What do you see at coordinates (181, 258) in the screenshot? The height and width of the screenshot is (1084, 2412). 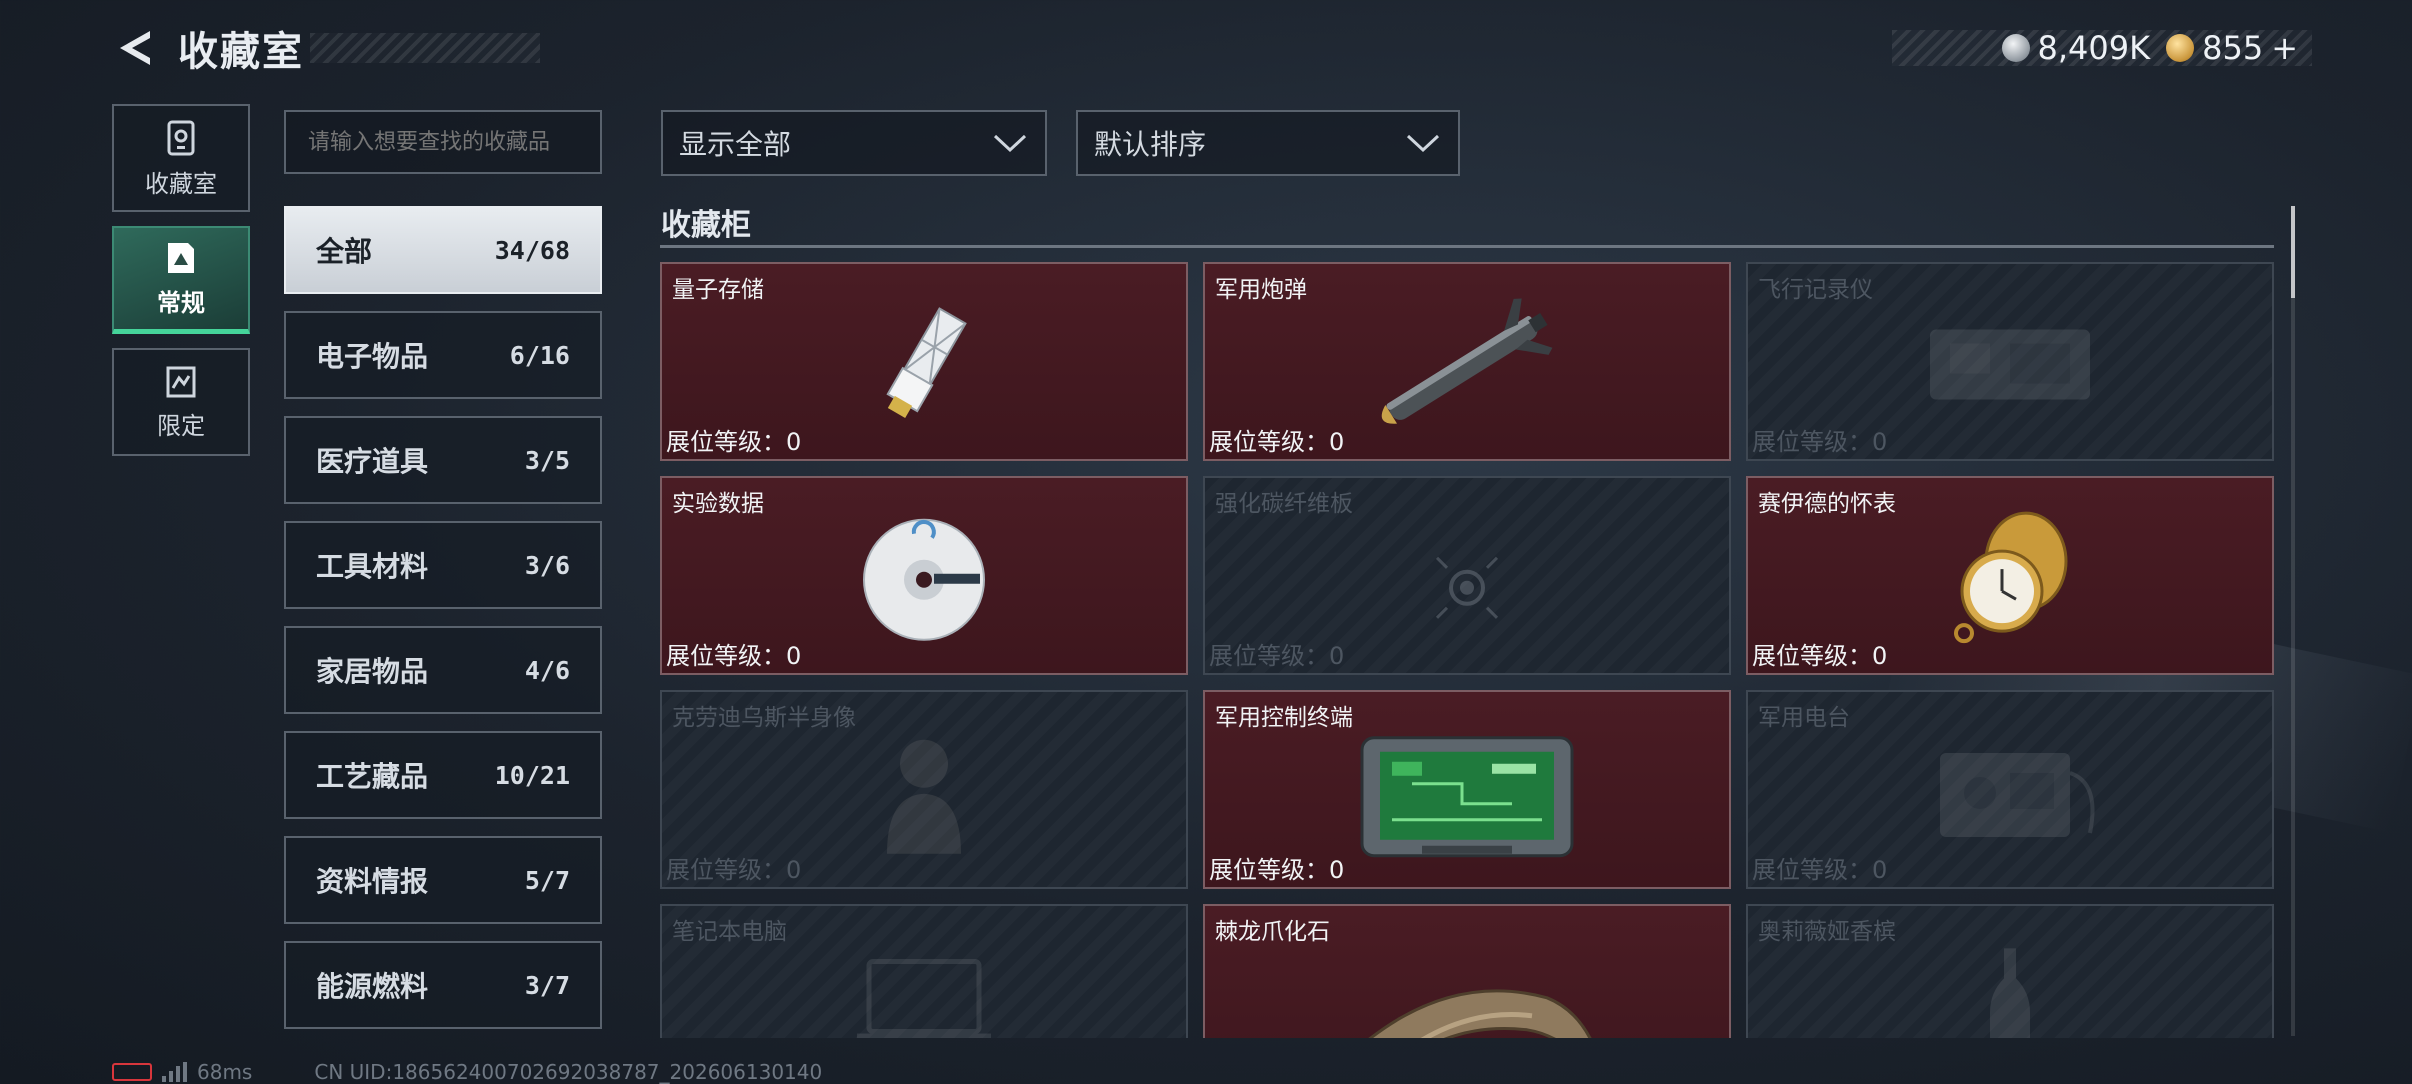 I see `regular-icon` at bounding box center [181, 258].